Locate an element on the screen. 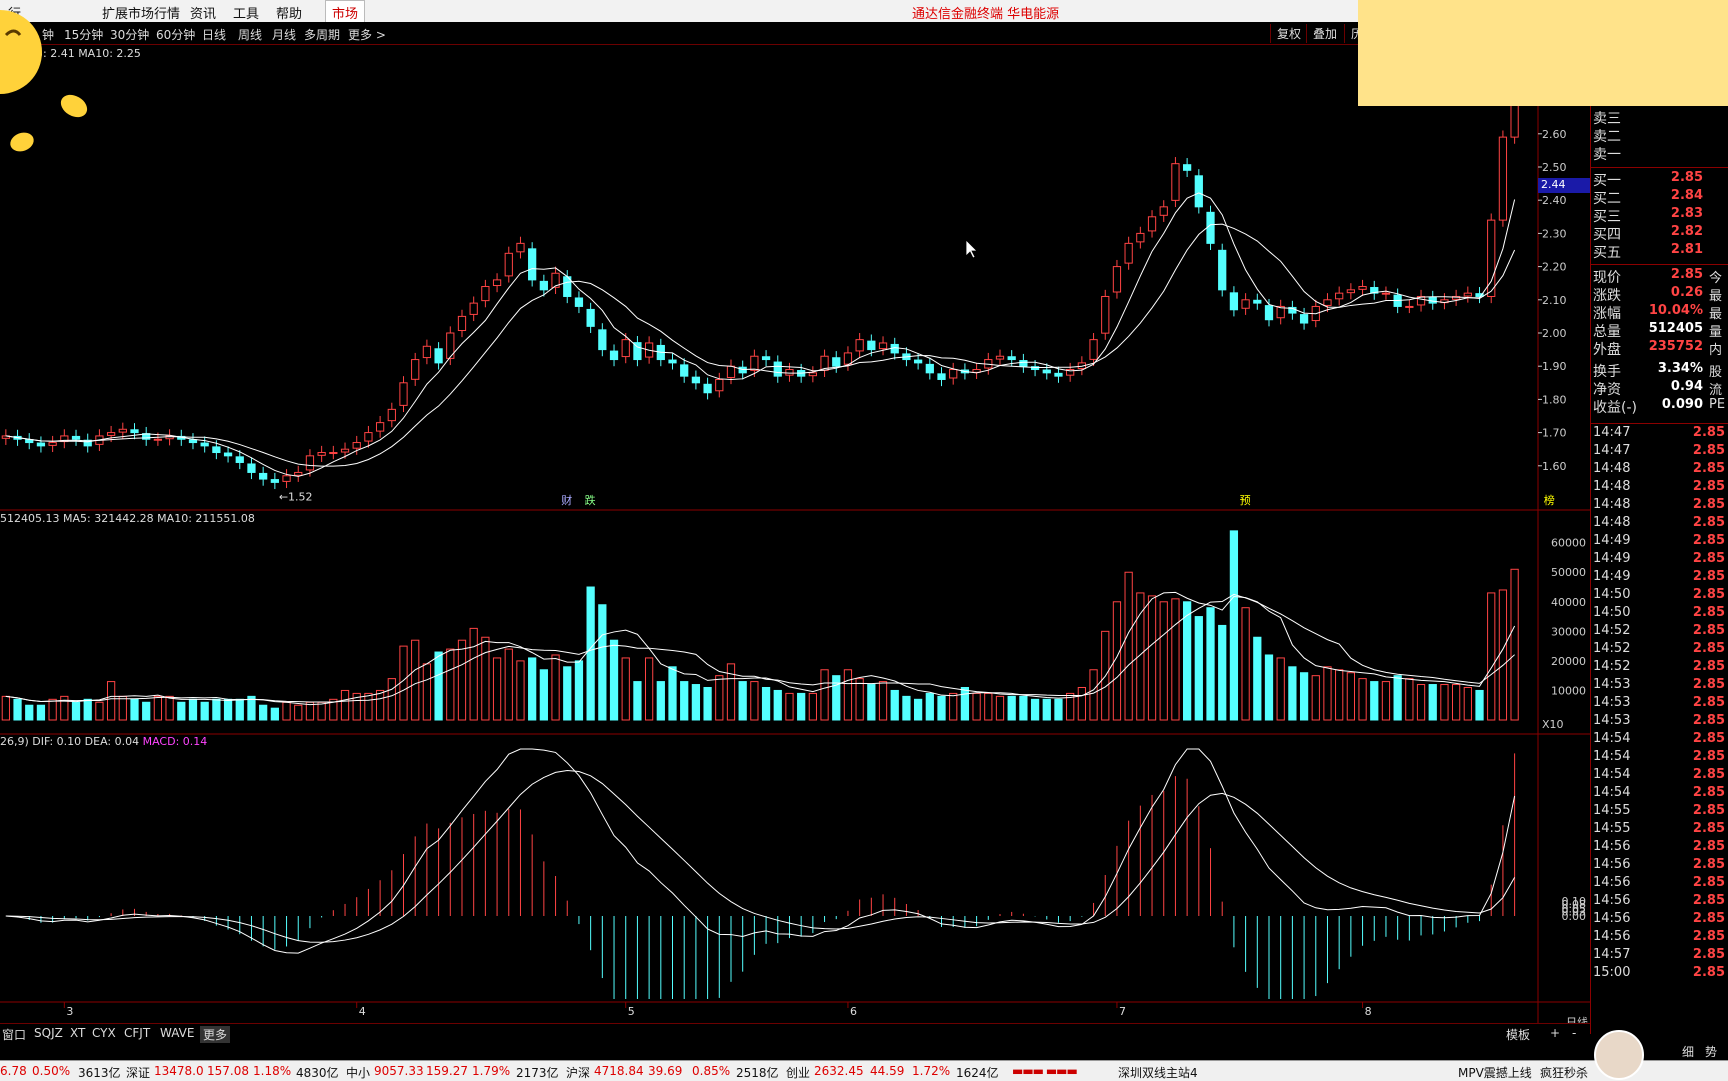  quote-row: 外盘 235752 内 is located at coordinates (1659, 348).